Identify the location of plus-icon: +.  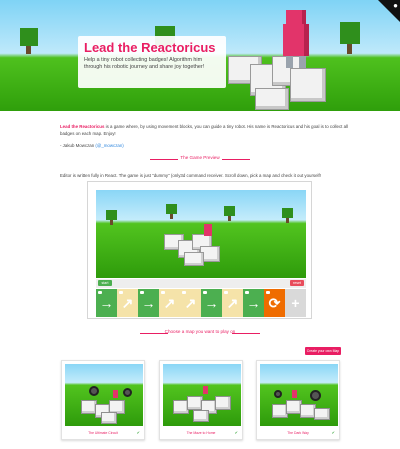
(295, 303).